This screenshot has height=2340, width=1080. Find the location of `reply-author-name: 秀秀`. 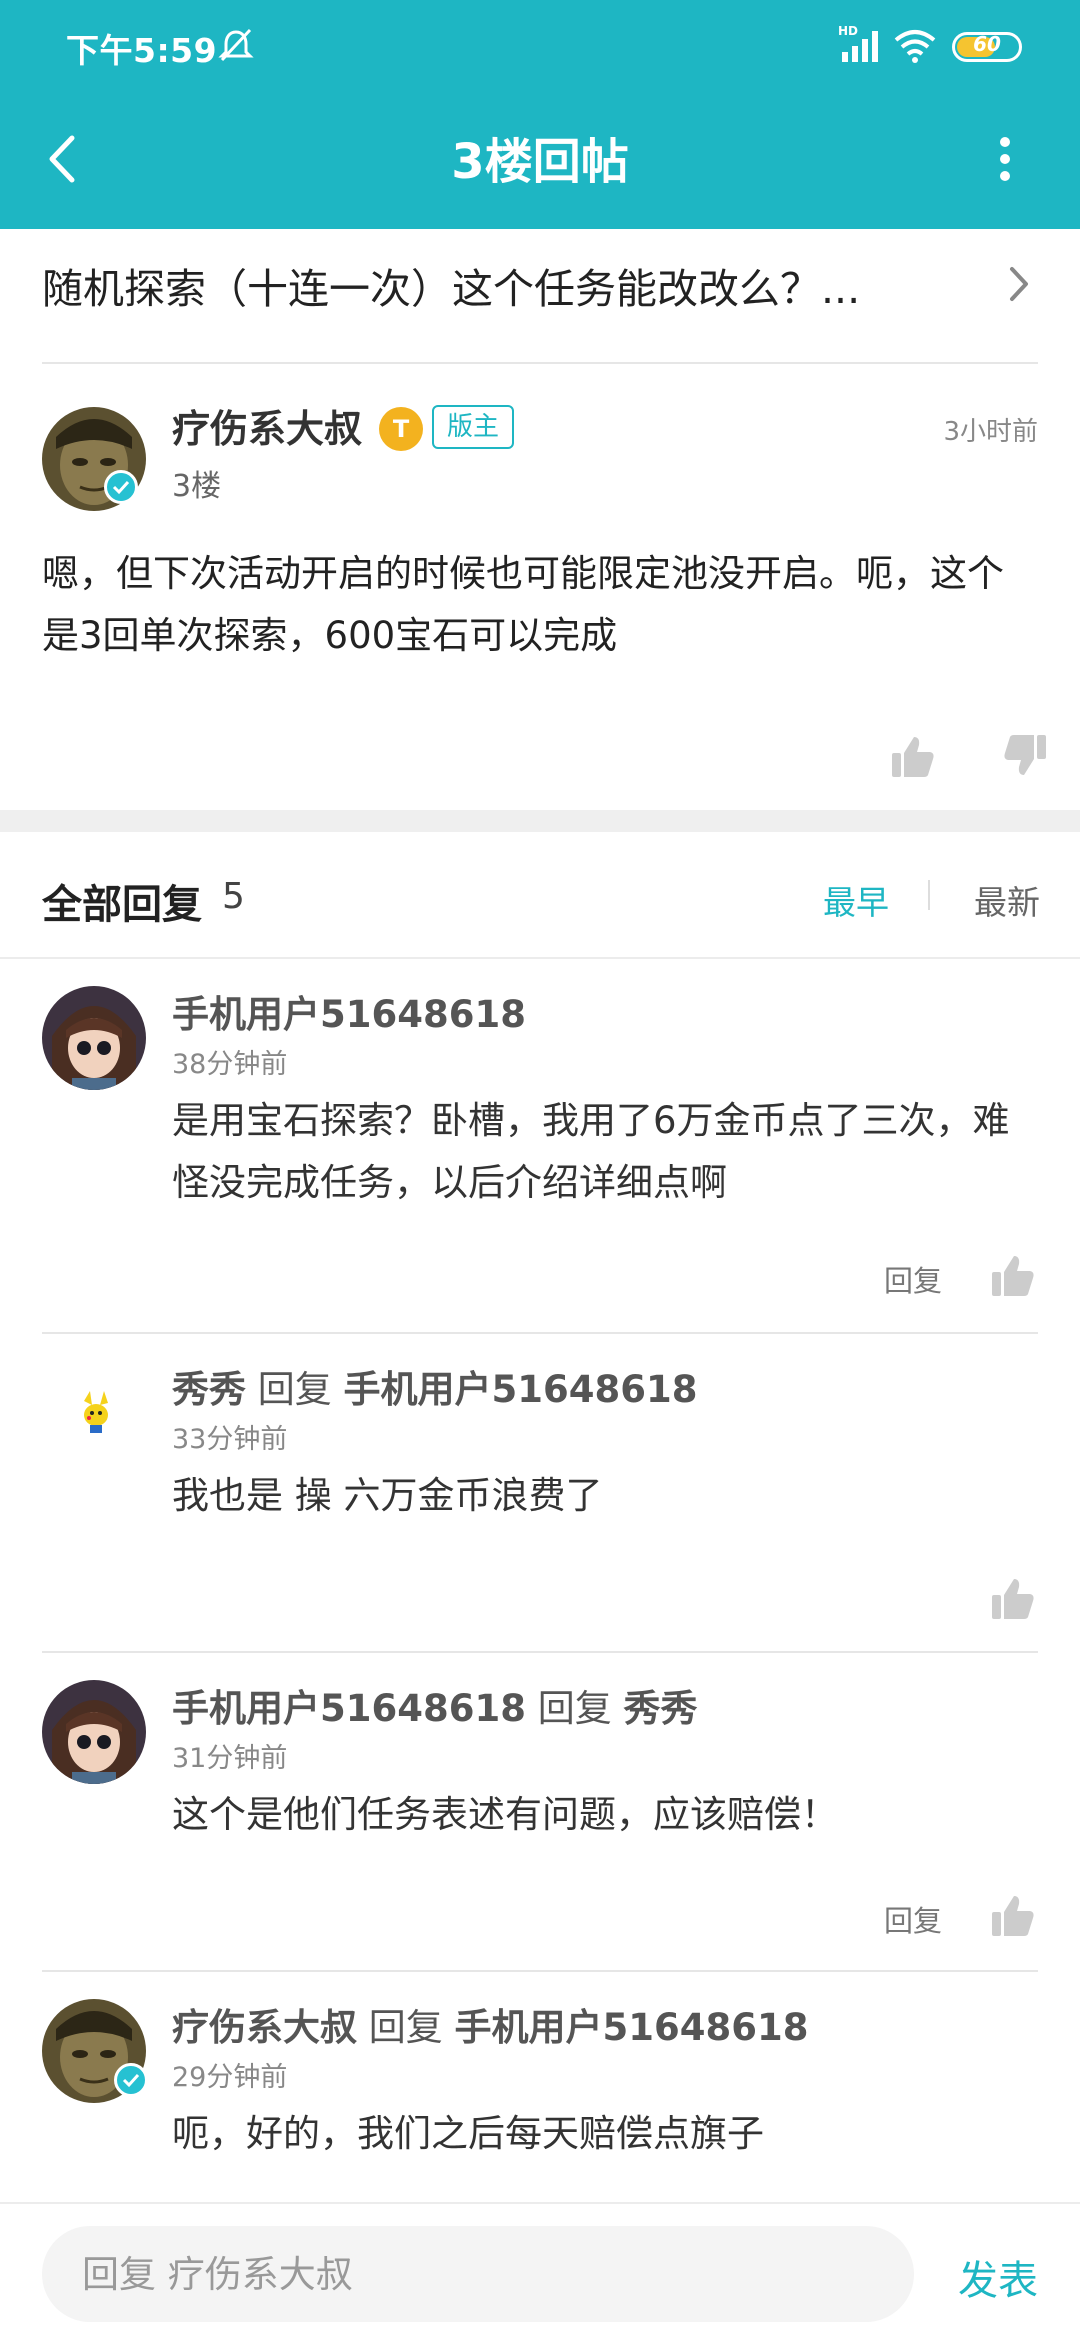

reply-author-name: 秀秀 is located at coordinates (209, 1389).